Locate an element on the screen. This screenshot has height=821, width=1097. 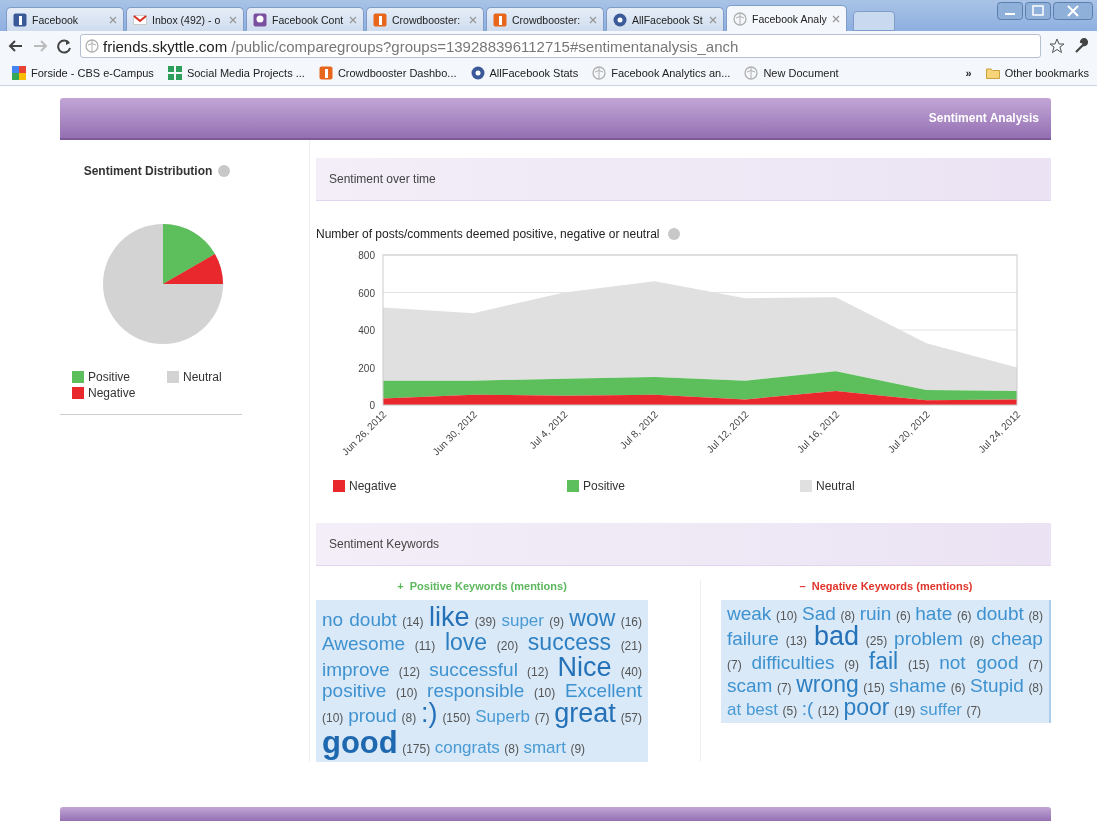
star-icon is located at coordinates (1057, 46).